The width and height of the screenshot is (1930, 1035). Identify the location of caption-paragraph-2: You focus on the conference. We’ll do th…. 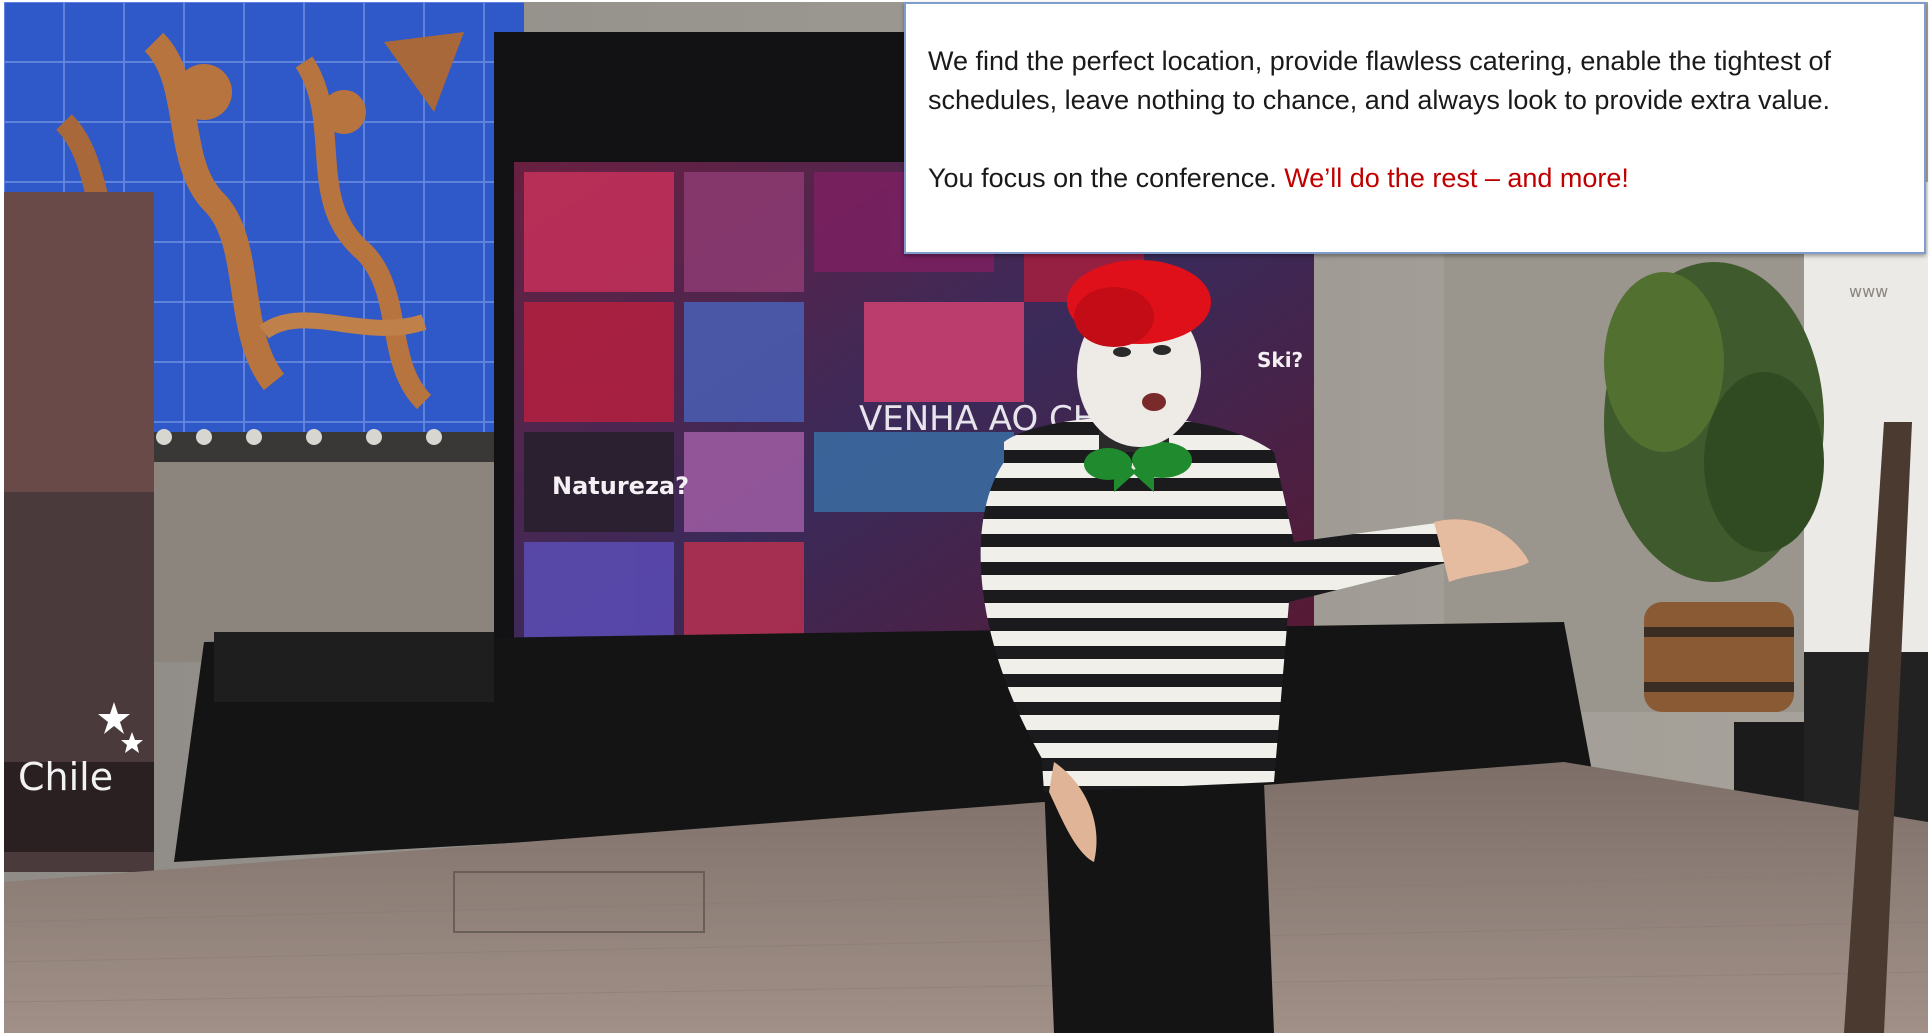
(1396, 178).